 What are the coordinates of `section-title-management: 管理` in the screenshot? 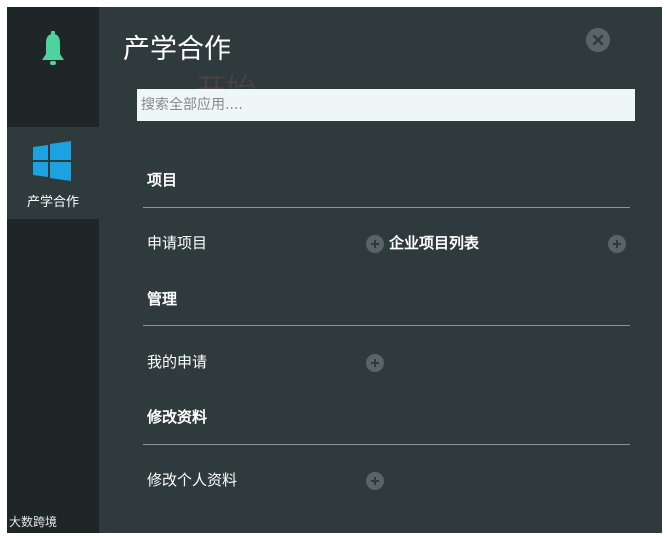 It's located at (162, 299).